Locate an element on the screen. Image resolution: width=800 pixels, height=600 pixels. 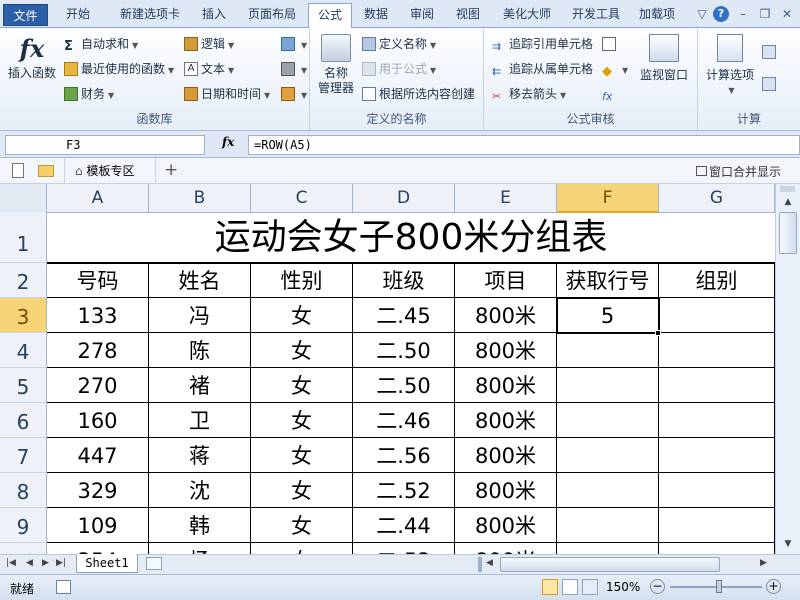
cell-class-row-10: 二.53 is located at coordinates (404, 548).